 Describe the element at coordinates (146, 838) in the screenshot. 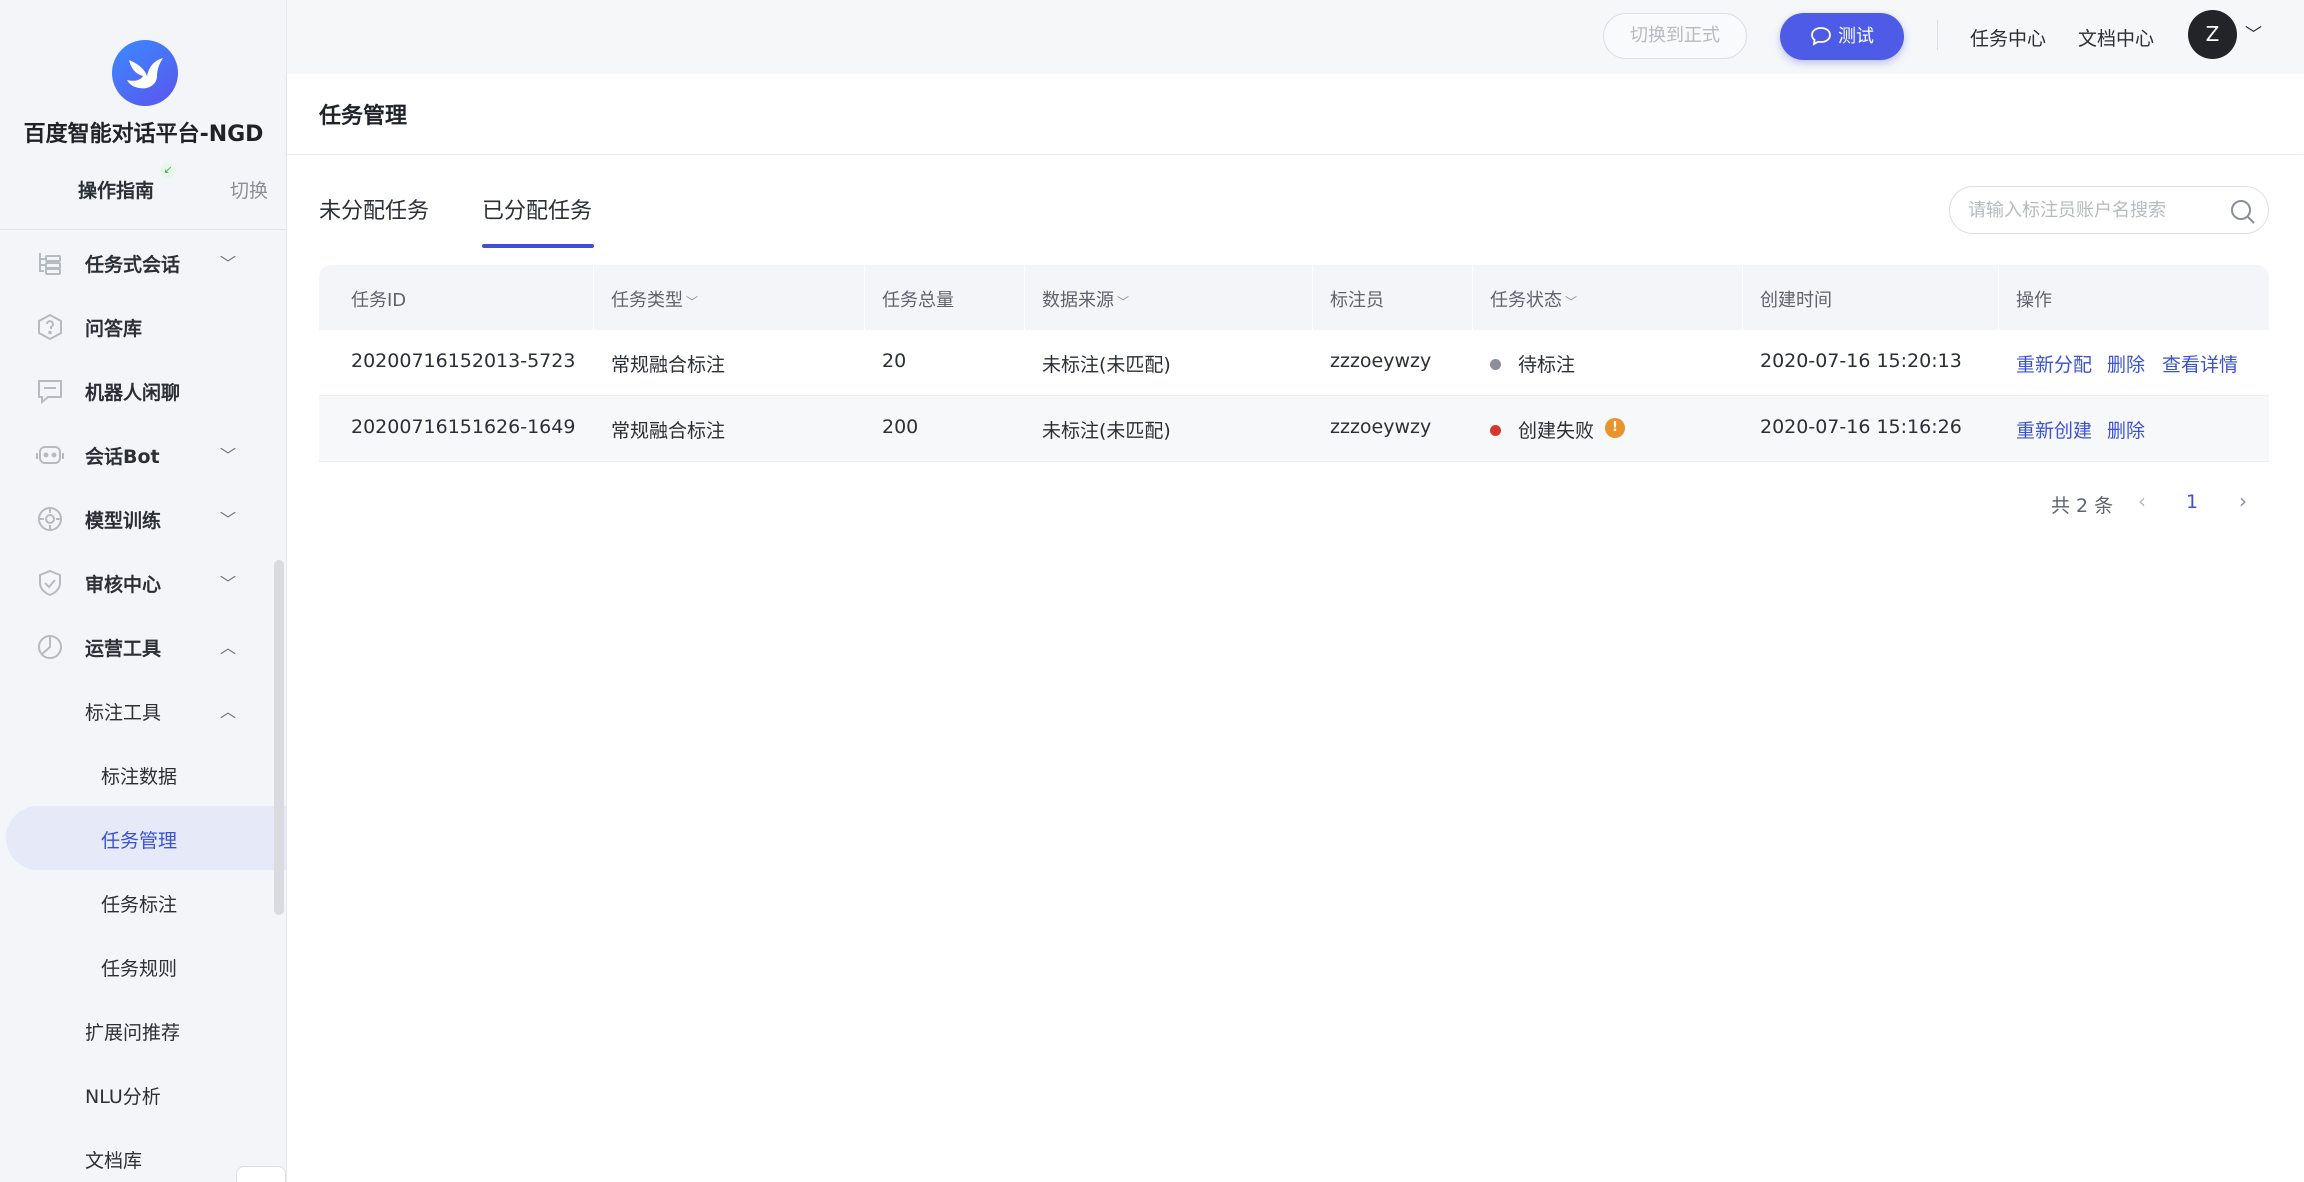

I see `sidebar-item-task-management: 任务管理` at that location.